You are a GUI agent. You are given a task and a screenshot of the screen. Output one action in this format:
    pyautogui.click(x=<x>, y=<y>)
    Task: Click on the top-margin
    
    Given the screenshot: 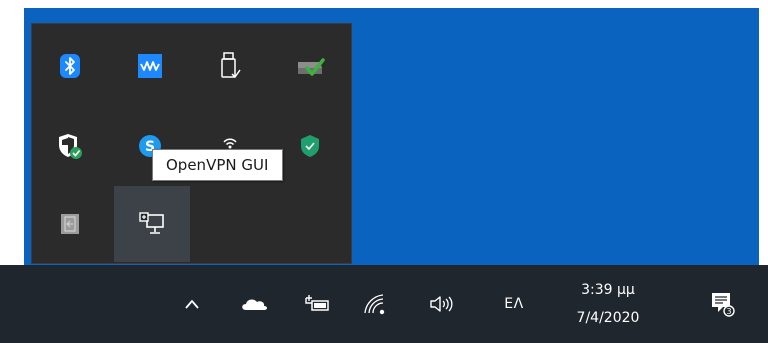 What is the action you would take?
    pyautogui.click(x=384, y=4)
    